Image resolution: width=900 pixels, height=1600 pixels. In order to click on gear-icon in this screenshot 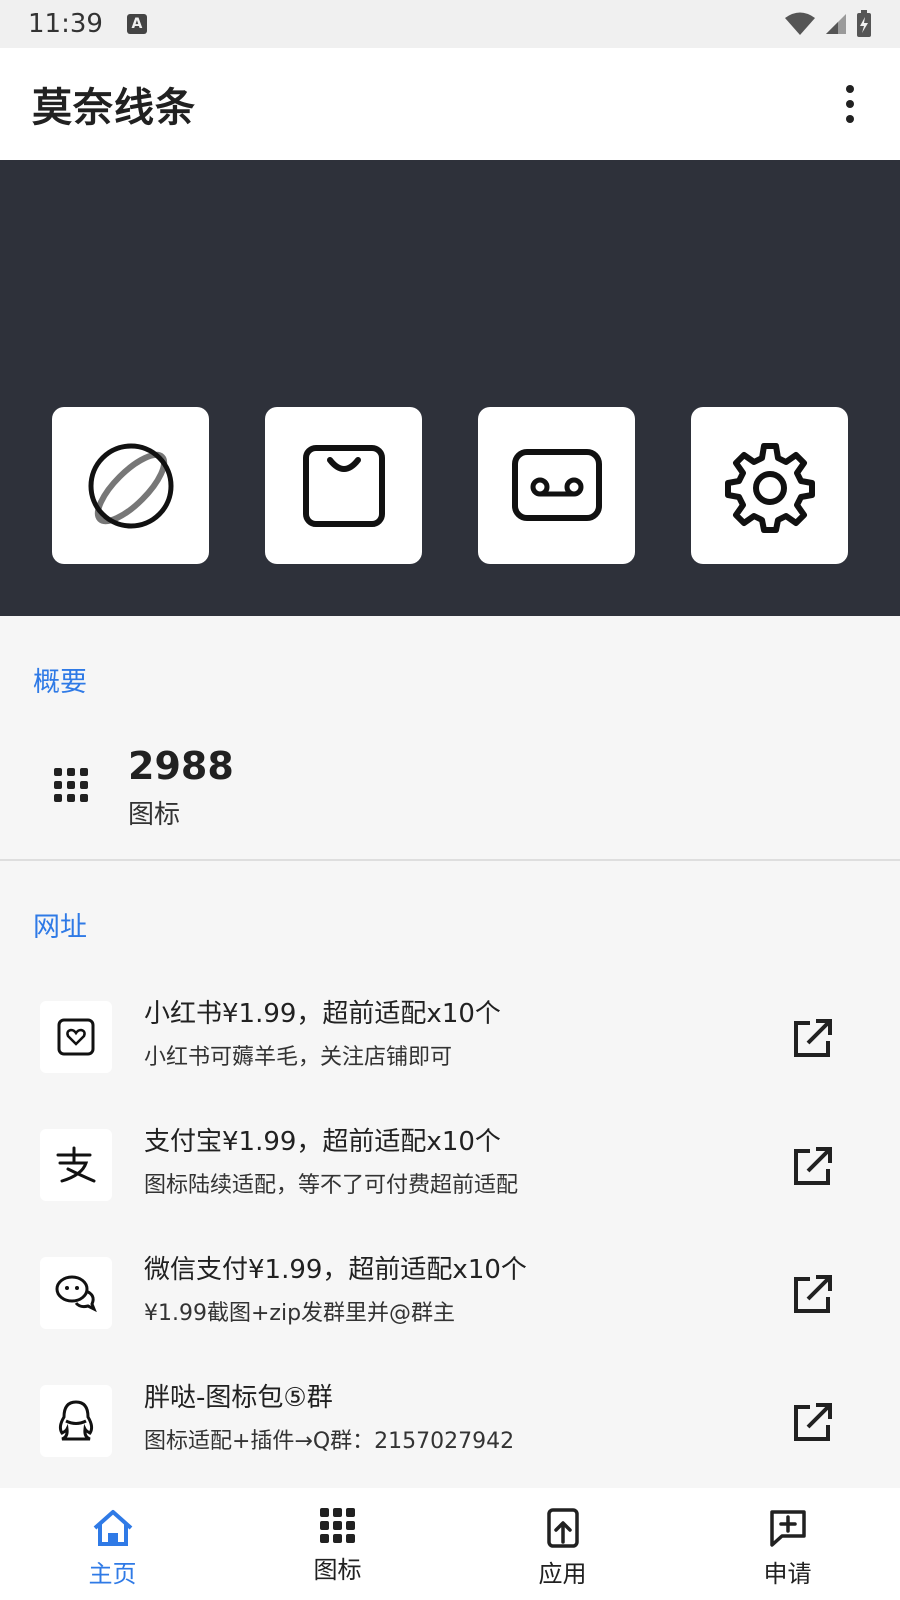, I will do `click(769, 487)`.